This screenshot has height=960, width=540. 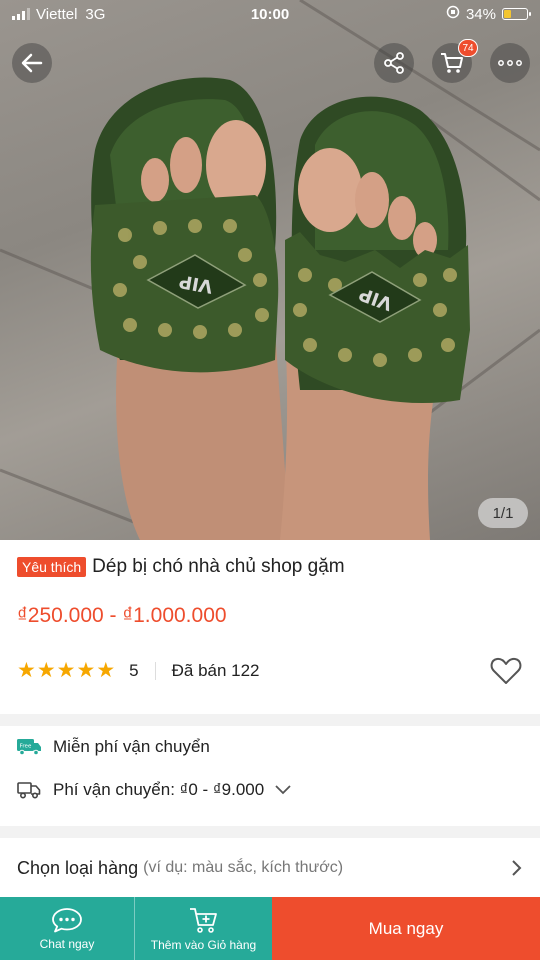 What do you see at coordinates (78, 867) in the screenshot?
I see `variation-label: Chọn loại hàng` at bounding box center [78, 867].